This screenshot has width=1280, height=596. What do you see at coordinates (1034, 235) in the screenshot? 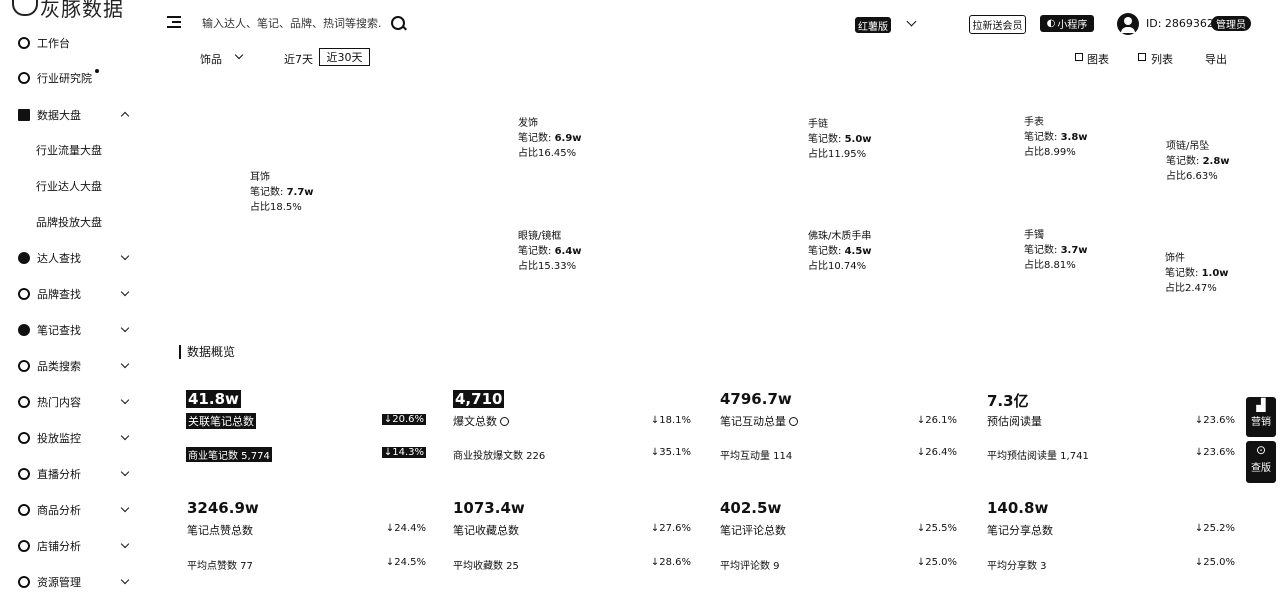
I see `cell-name: 手镯` at bounding box center [1034, 235].